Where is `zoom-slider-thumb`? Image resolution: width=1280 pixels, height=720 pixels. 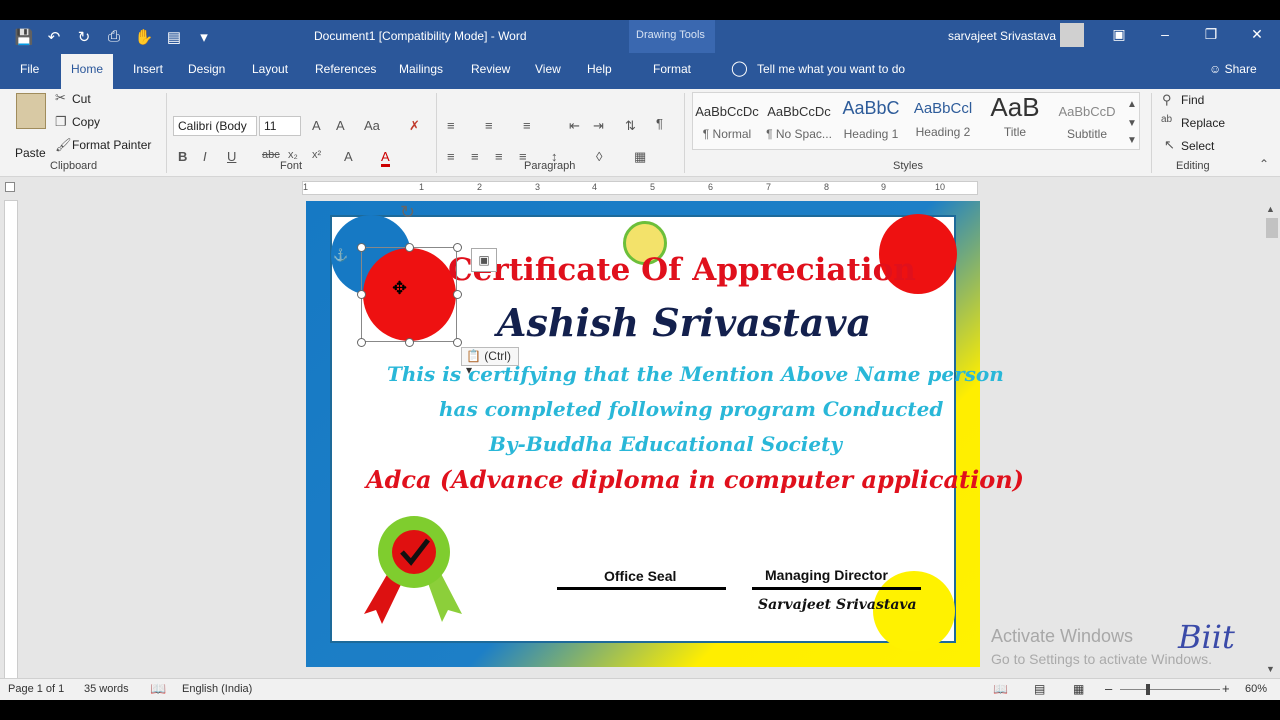 zoom-slider-thumb is located at coordinates (1148, 689).